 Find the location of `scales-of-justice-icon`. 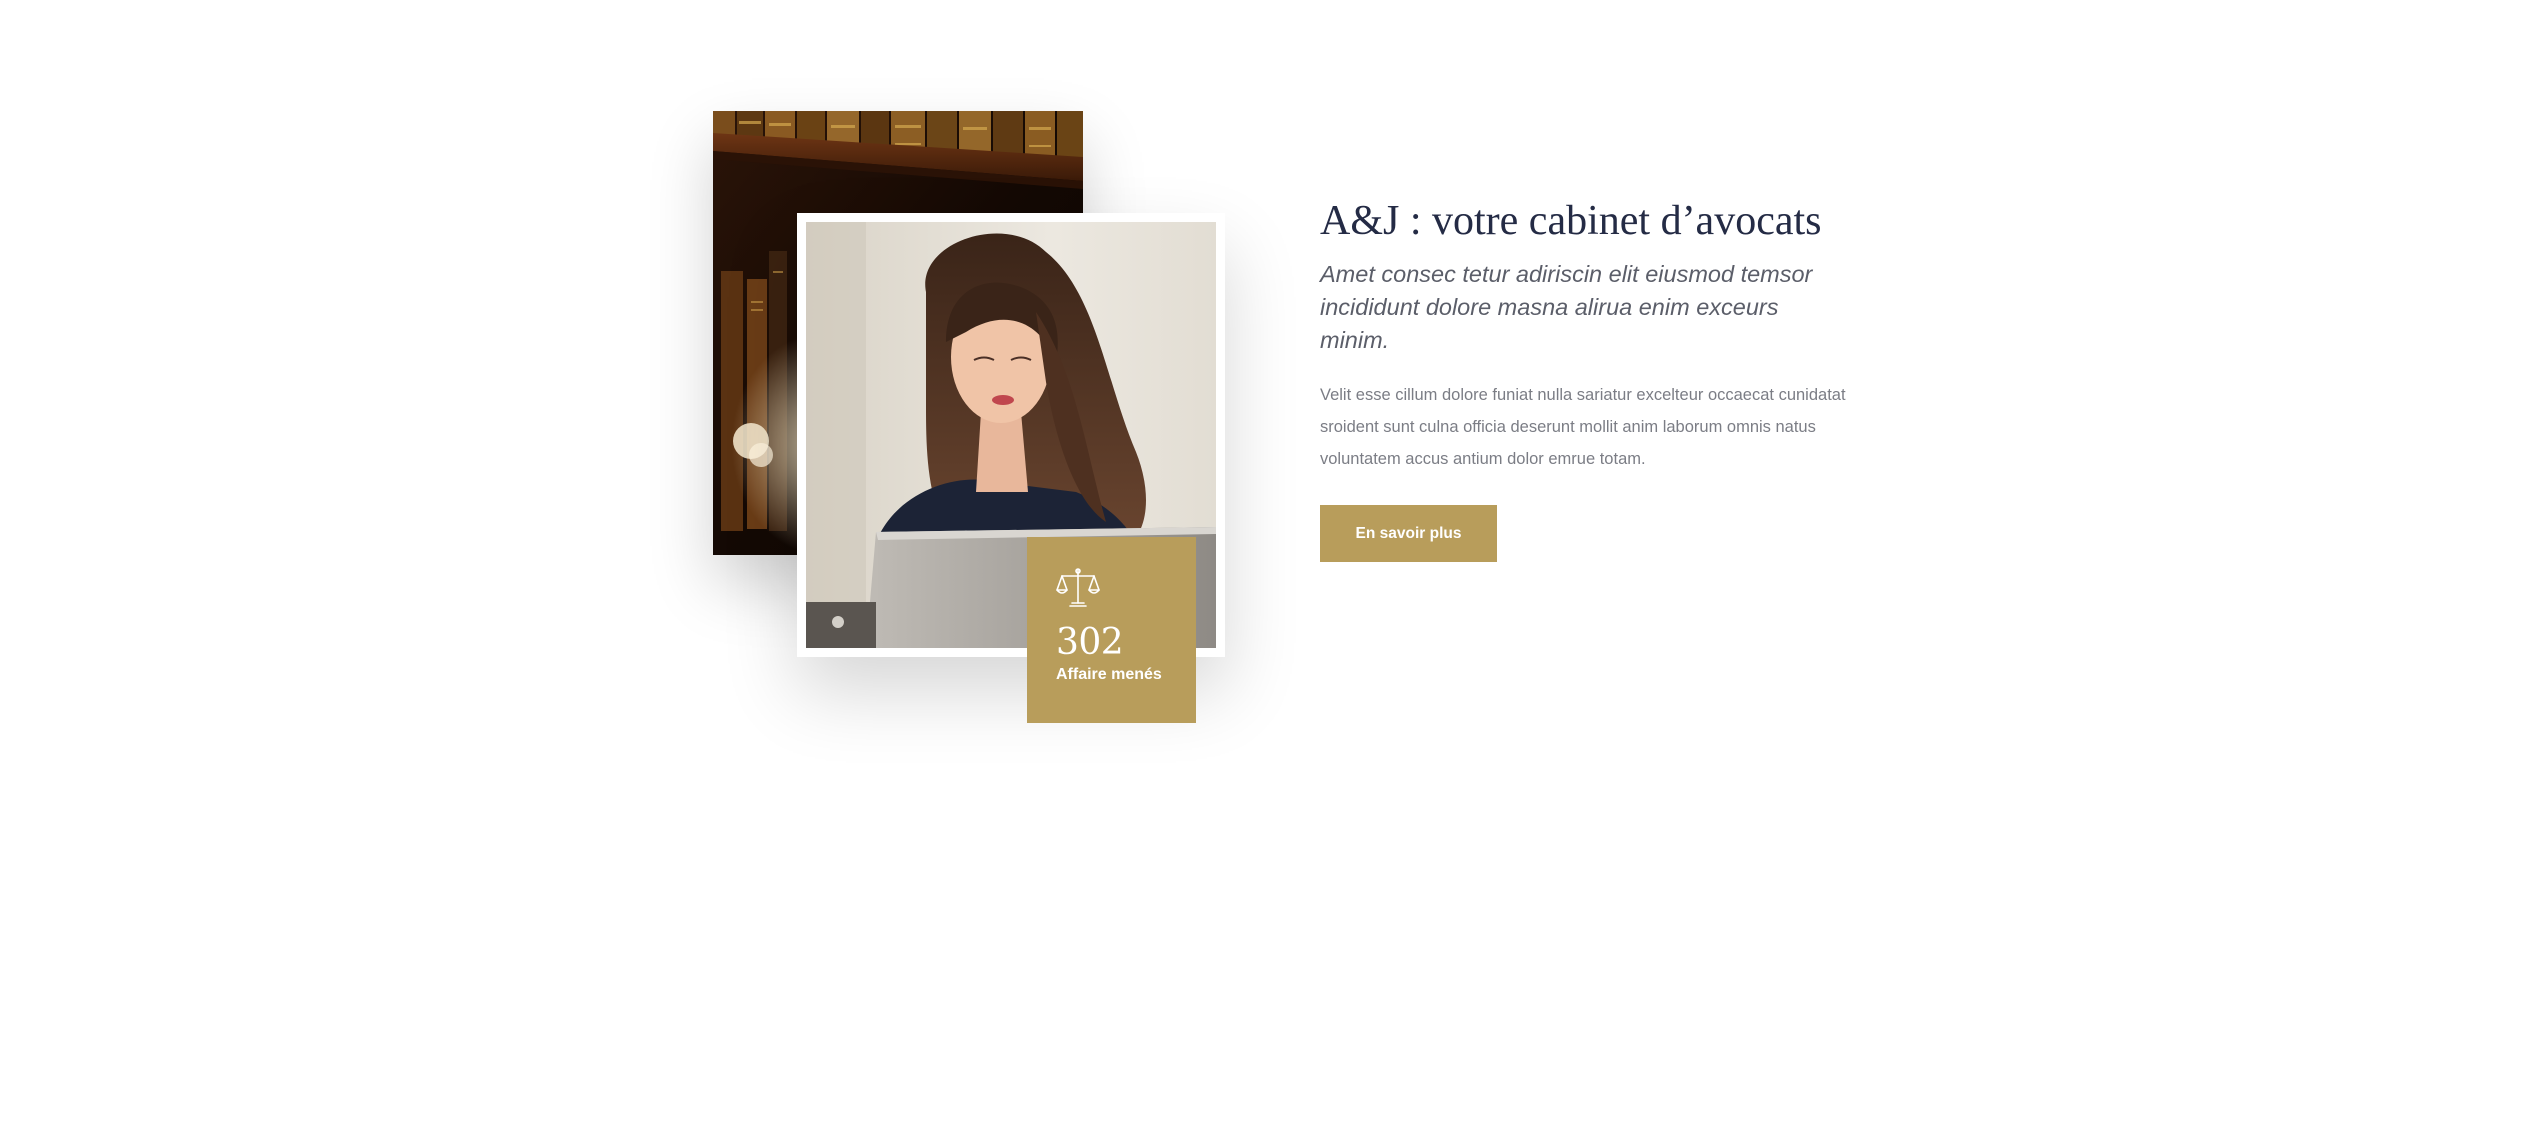

scales-of-justice-icon is located at coordinates (1078, 587).